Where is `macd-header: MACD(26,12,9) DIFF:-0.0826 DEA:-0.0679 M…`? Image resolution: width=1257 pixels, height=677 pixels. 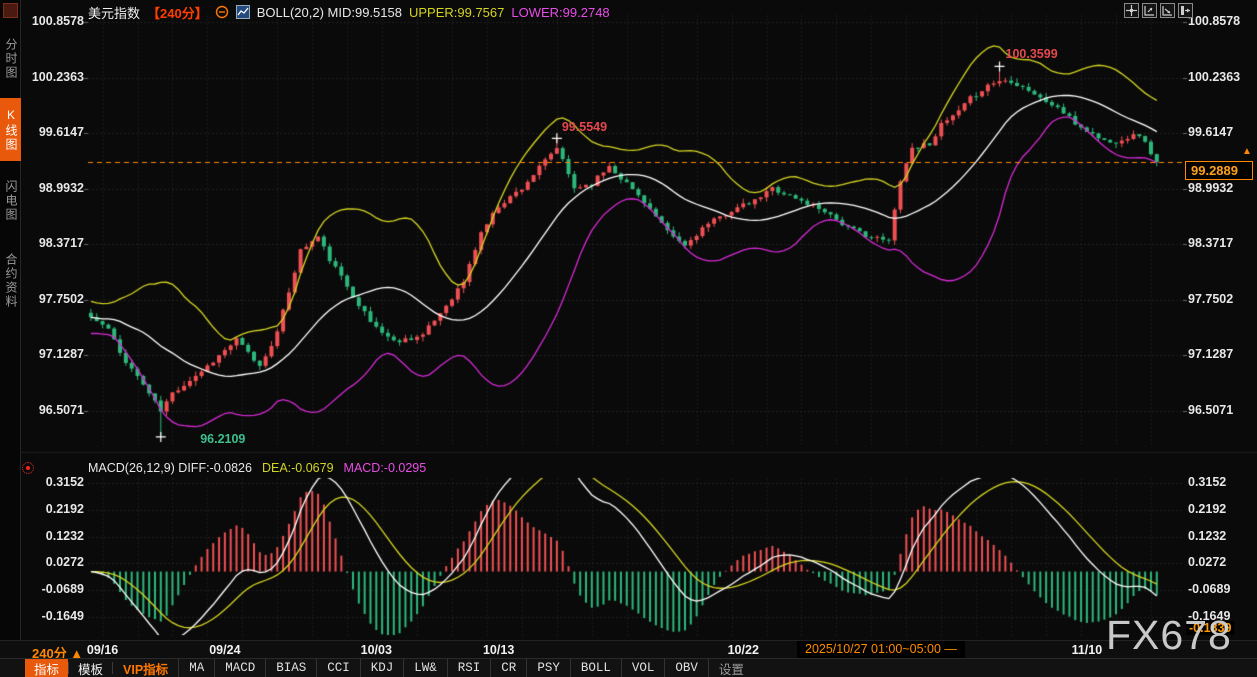 macd-header: MACD(26,12,9) DIFF:-0.0826 DEA:-0.0679 M… is located at coordinates (257, 468).